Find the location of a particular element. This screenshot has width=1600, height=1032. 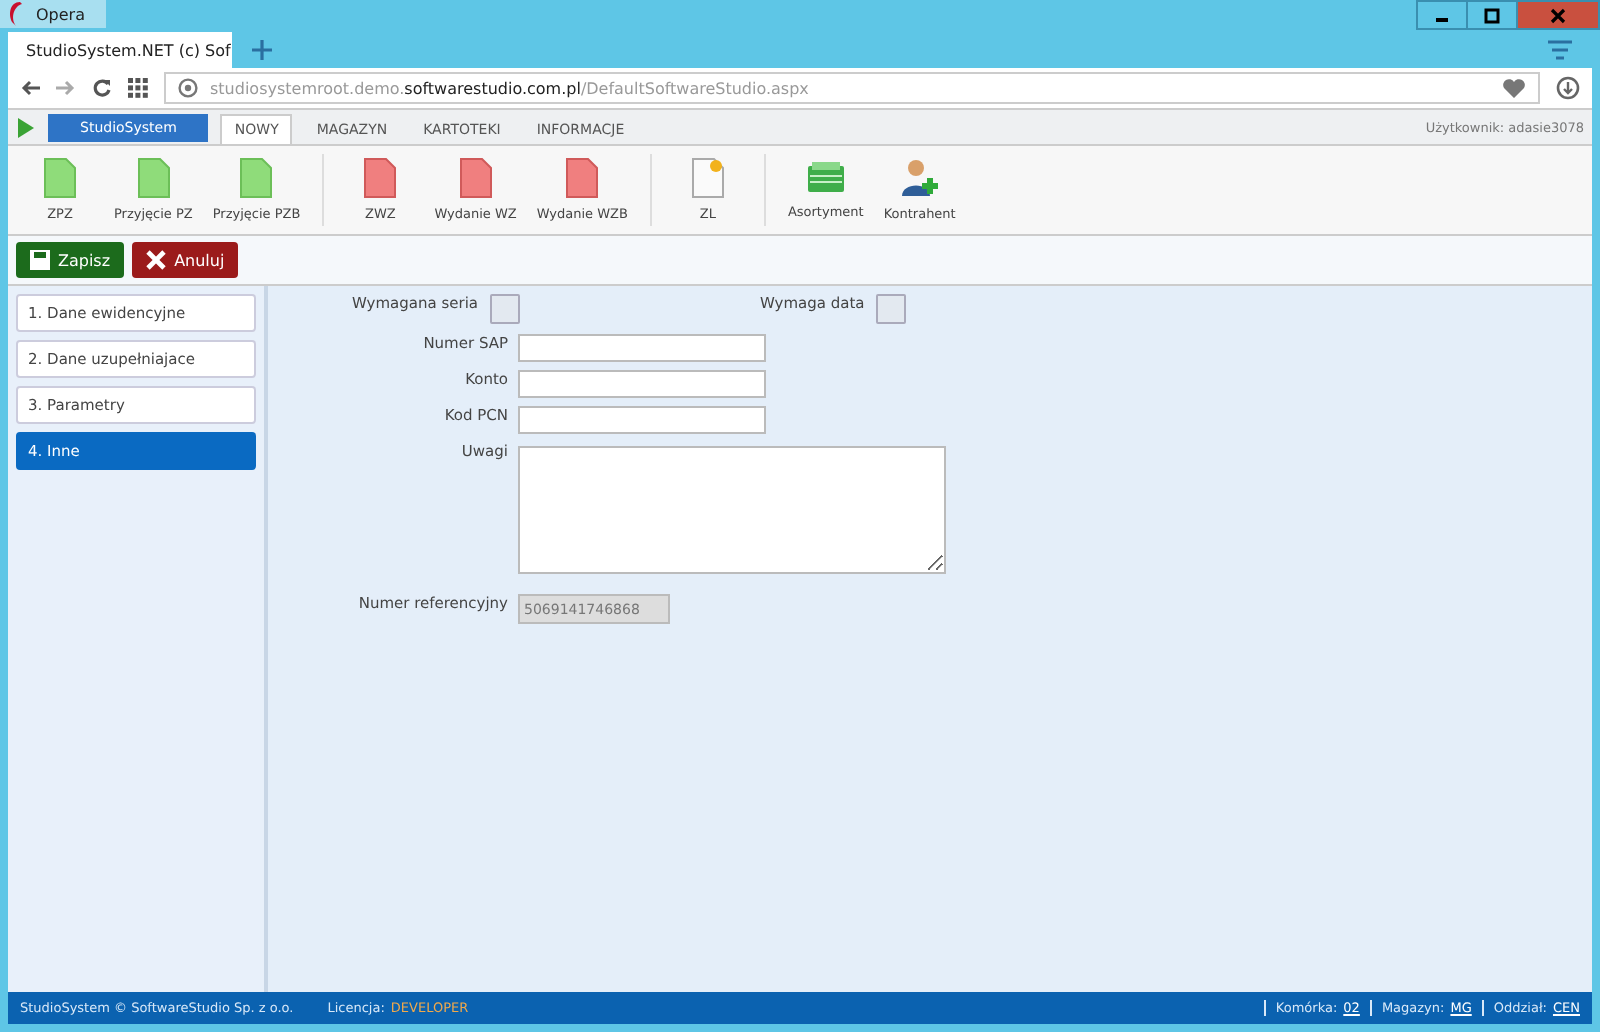

cross-icon is located at coordinates (156, 260).